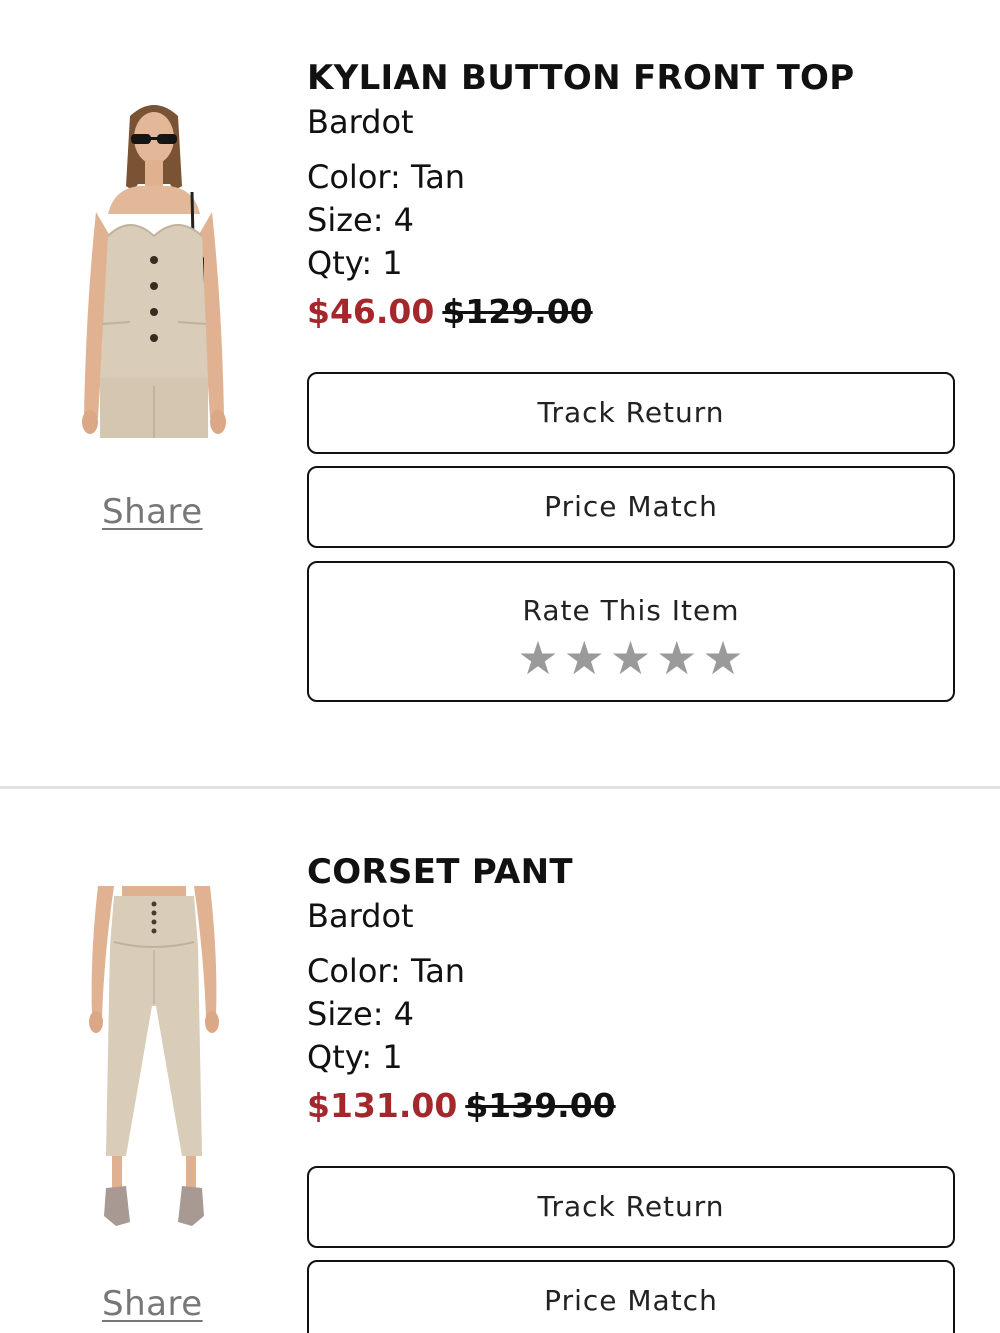 This screenshot has width=1000, height=1333. Describe the element at coordinates (637, 312) in the screenshot. I see `product-prices: $46.00 $129.00` at that location.